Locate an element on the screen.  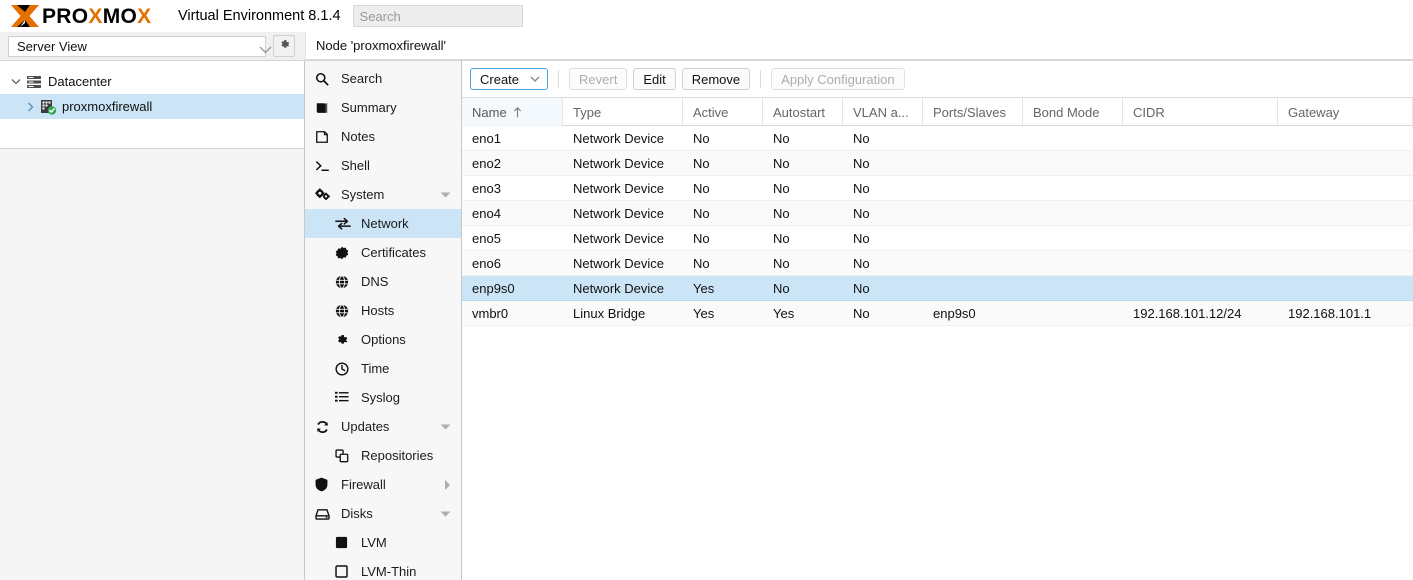
nav-item-network: Network is located at coordinates (383, 223).